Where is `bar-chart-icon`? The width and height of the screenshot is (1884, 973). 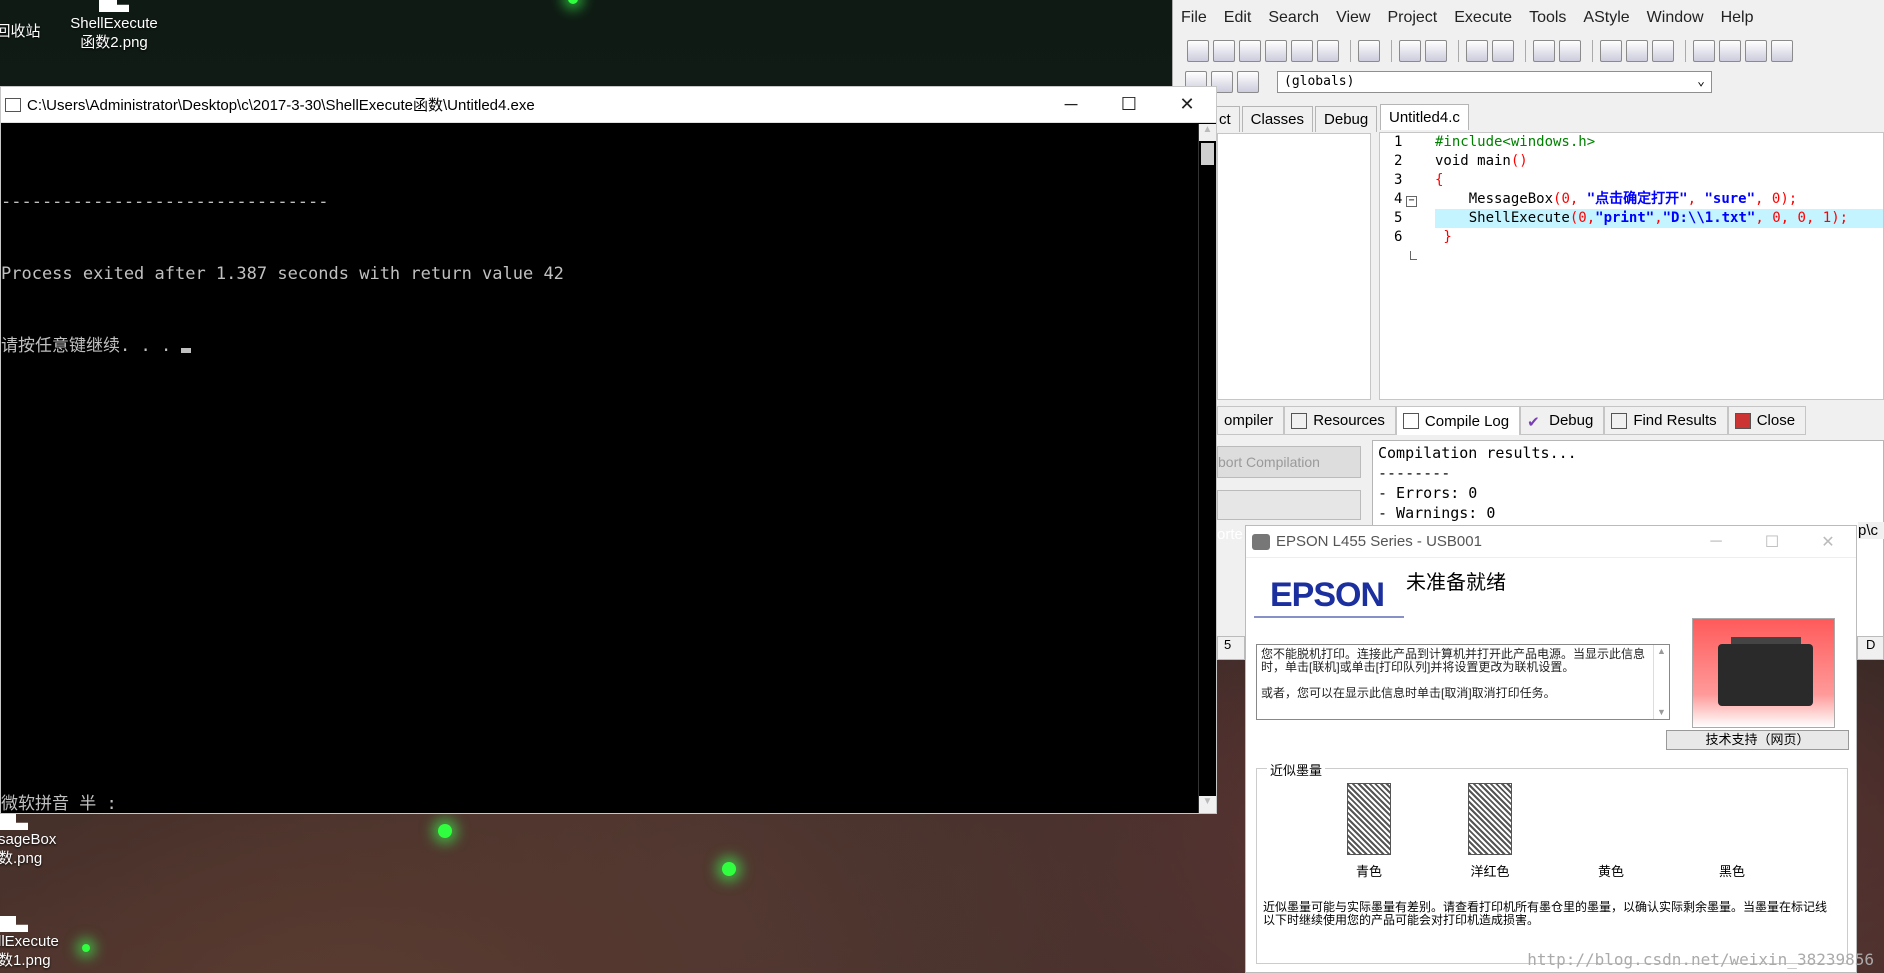 bar-chart-icon is located at coordinates (1410, 421).